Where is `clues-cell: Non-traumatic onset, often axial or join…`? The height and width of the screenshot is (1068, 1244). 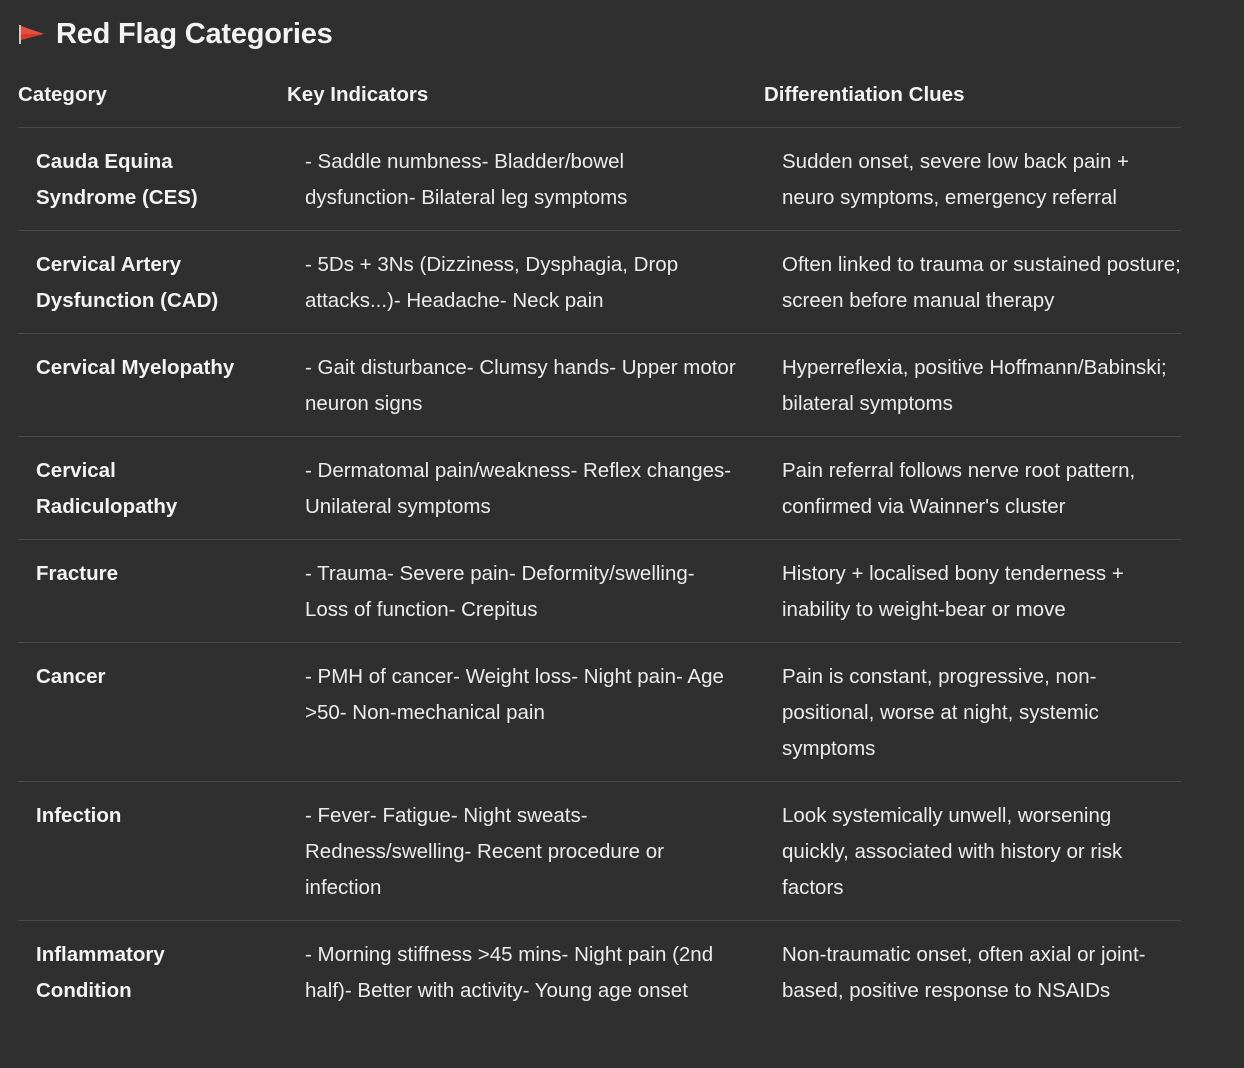 clues-cell: Non-traumatic onset, often axial or join… is located at coordinates (964, 972).